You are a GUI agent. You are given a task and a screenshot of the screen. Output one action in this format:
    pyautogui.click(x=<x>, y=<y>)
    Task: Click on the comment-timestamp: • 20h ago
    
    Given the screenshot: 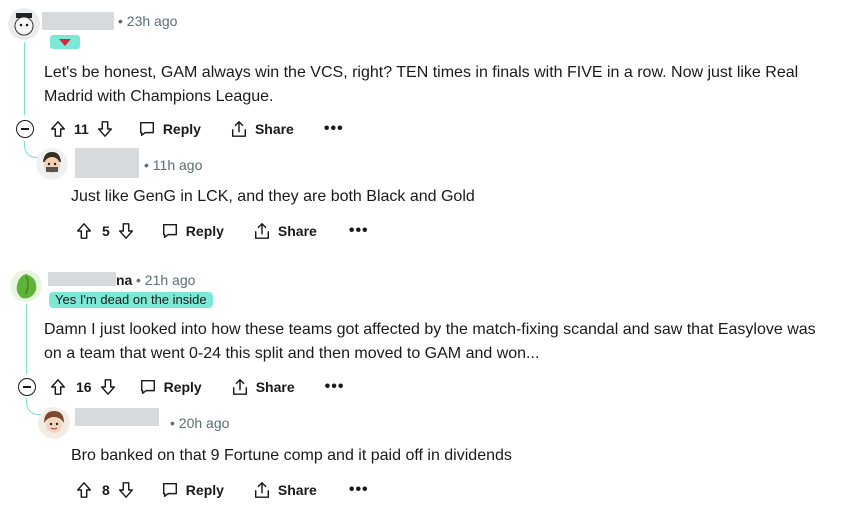 What is the action you would take?
    pyautogui.click(x=200, y=423)
    